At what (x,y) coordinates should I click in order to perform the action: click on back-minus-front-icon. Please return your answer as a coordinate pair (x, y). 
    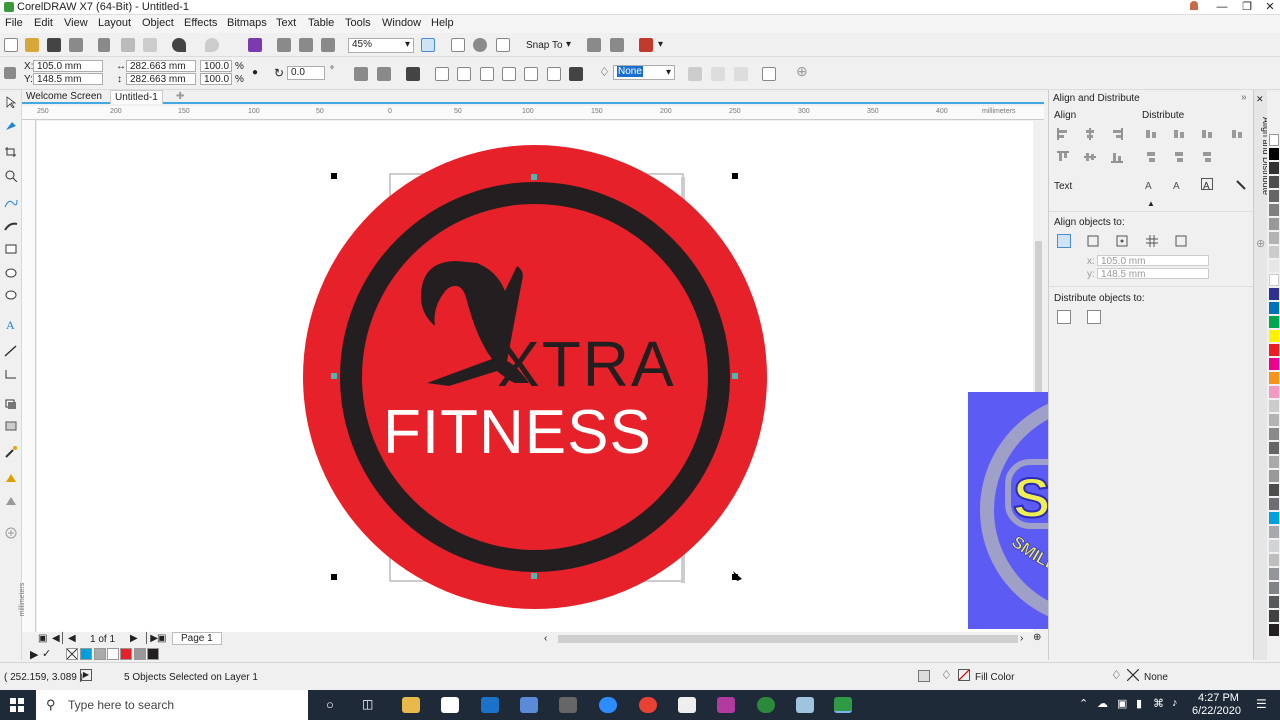
    Looking at the image, I should click on (554, 74).